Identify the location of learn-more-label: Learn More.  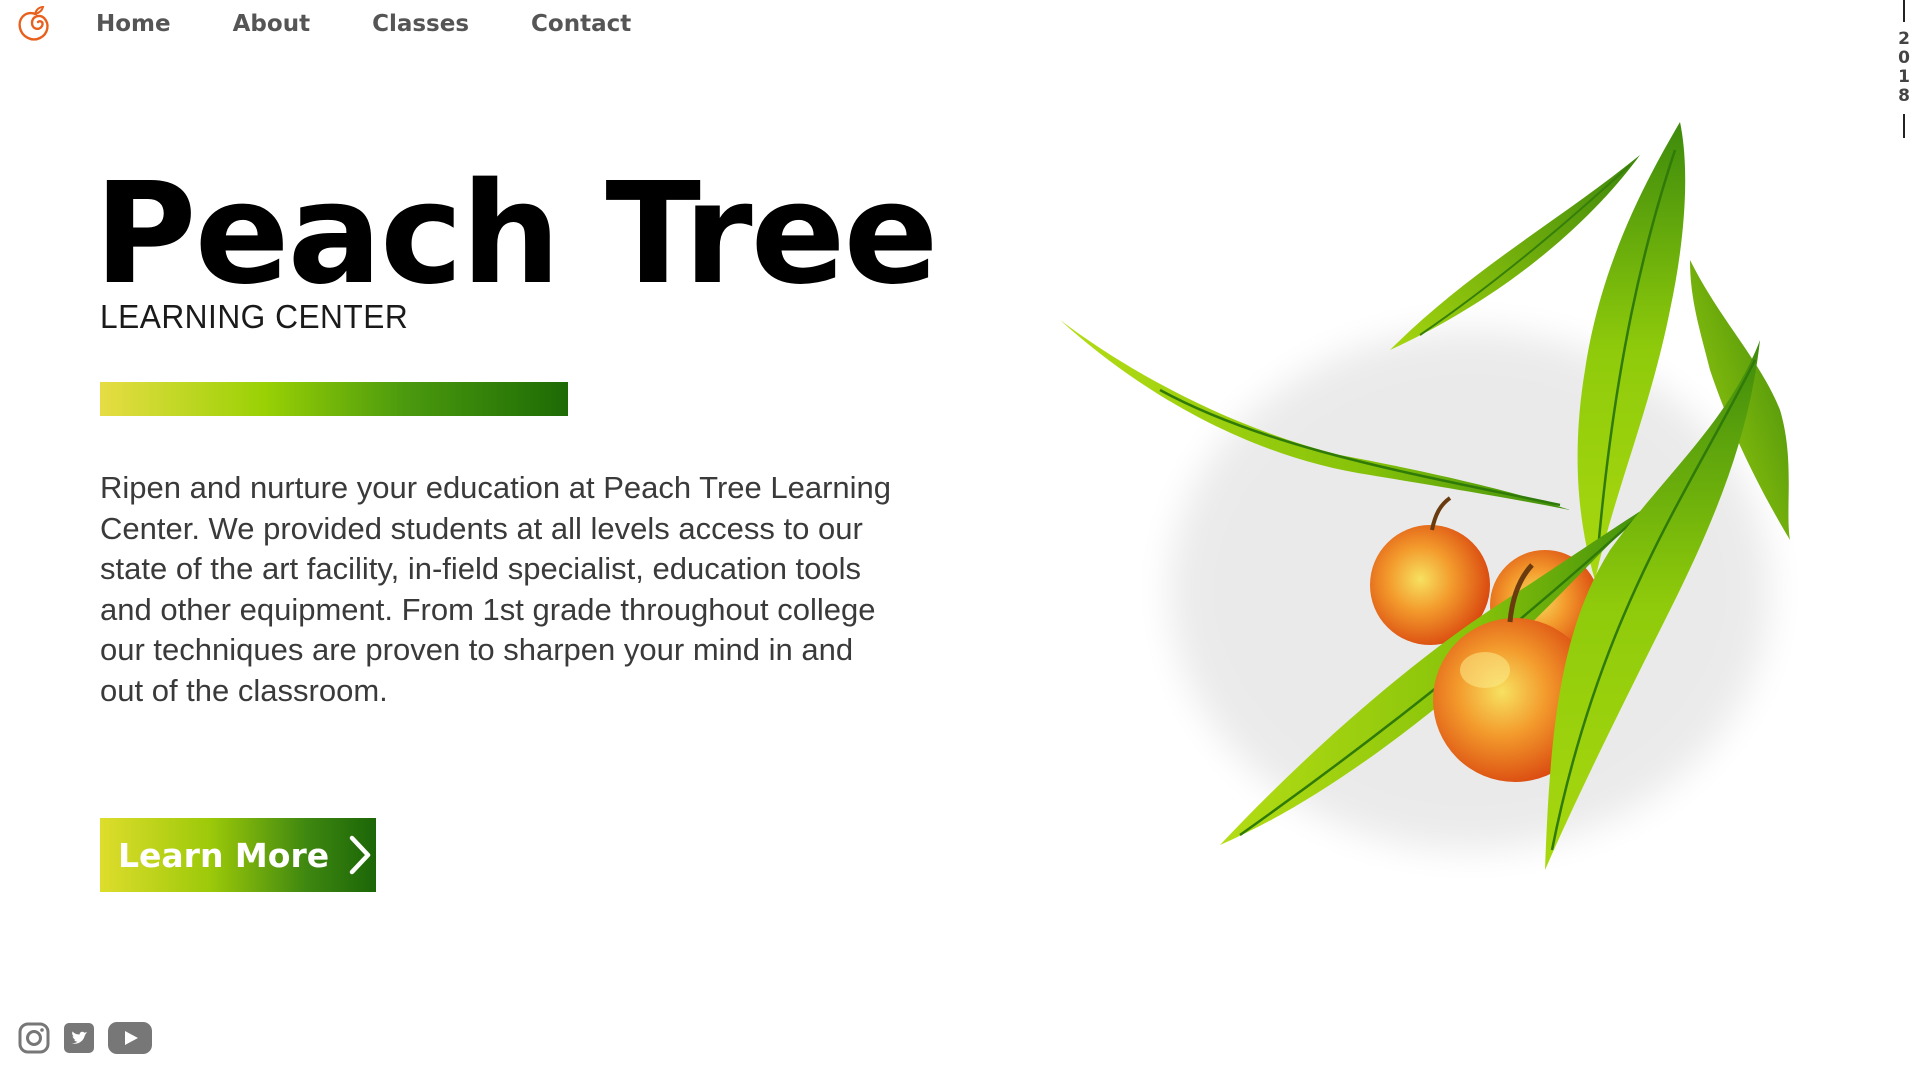
(224, 855).